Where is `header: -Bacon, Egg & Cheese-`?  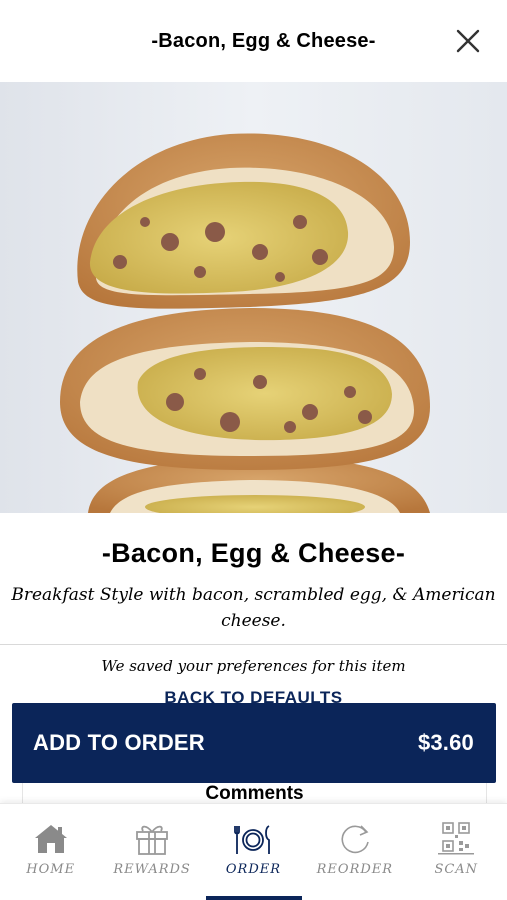 header: -Bacon, Egg & Cheese- is located at coordinates (253, 41).